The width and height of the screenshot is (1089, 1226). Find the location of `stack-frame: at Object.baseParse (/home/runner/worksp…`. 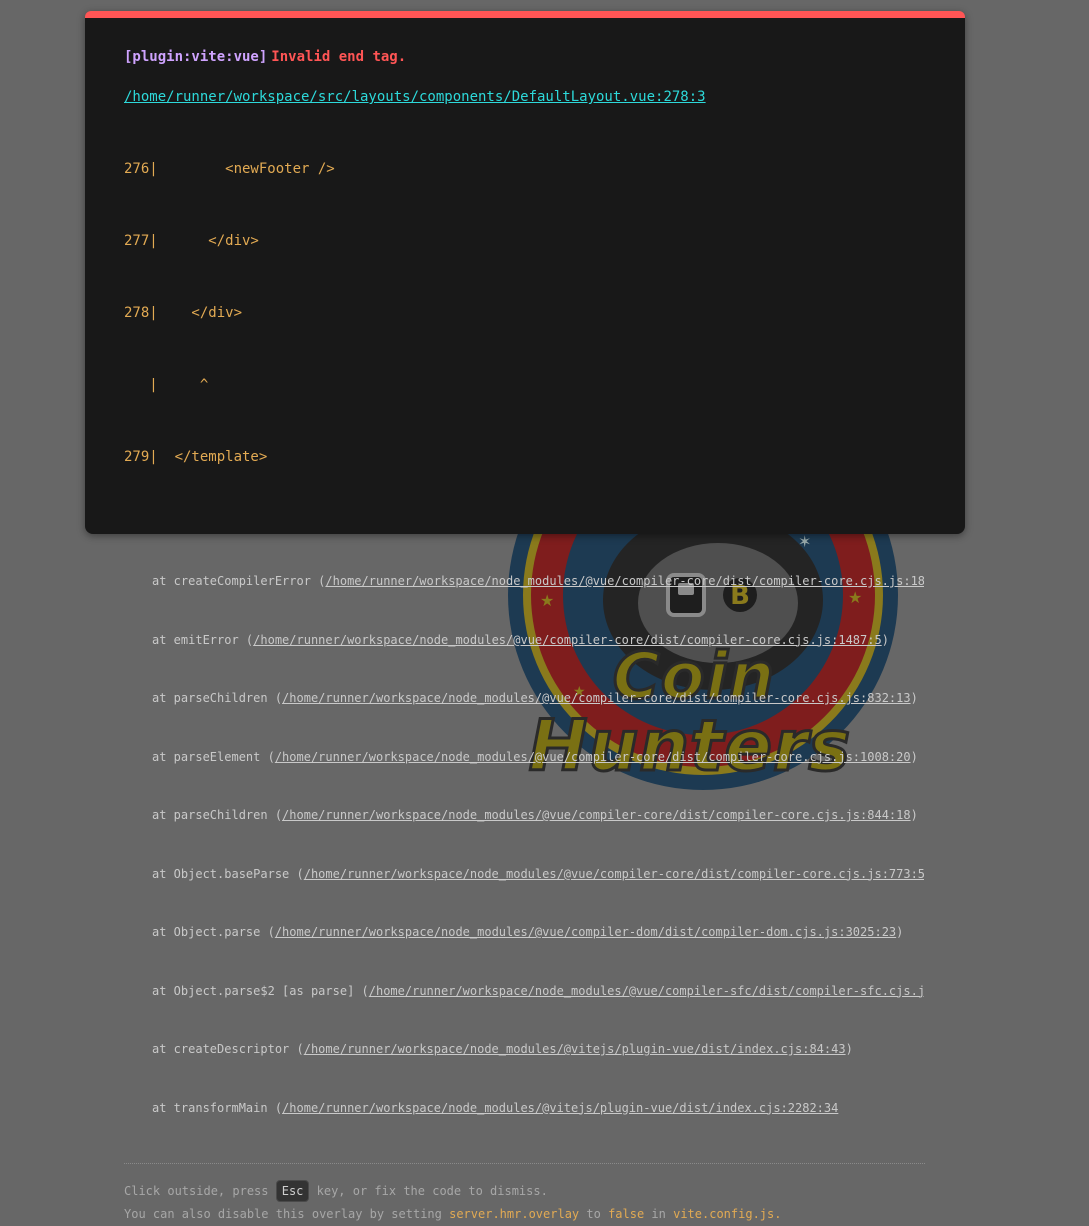

stack-frame: at Object.baseParse (/home/runner/worksp… is located at coordinates (538, 873).